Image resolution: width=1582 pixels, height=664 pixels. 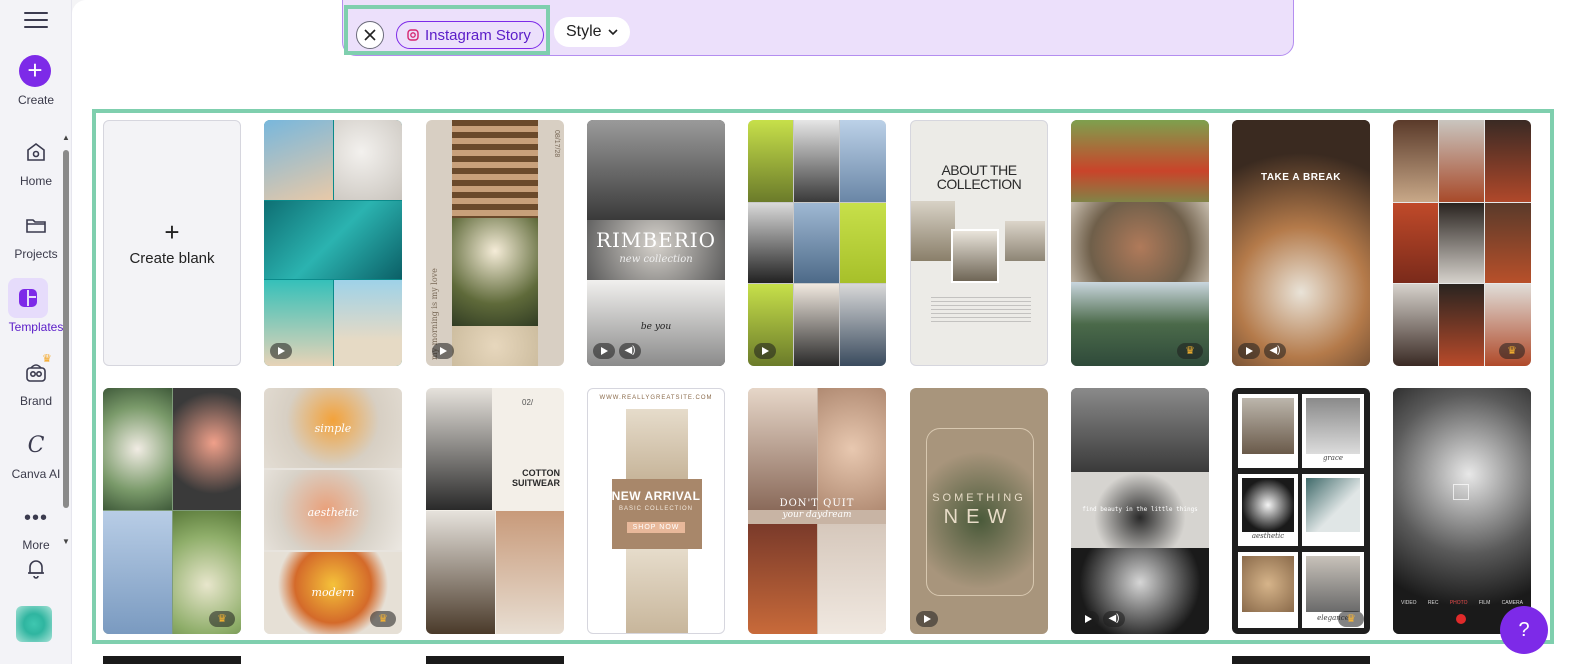 I want to click on template-card: SOMETHING NEW, so click(x=979, y=511).